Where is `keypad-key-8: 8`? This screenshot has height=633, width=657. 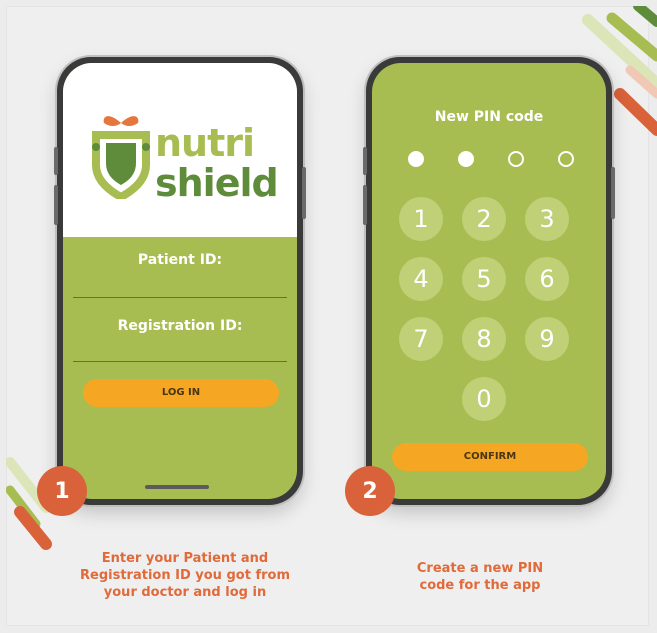
keypad-key-8: 8 is located at coordinates (484, 339).